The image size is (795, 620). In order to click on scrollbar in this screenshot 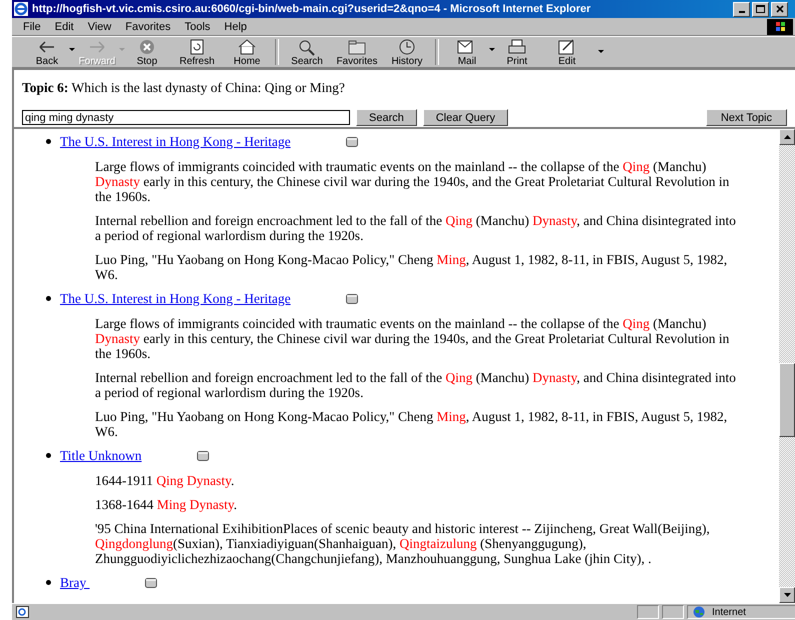, I will do `click(787, 366)`.